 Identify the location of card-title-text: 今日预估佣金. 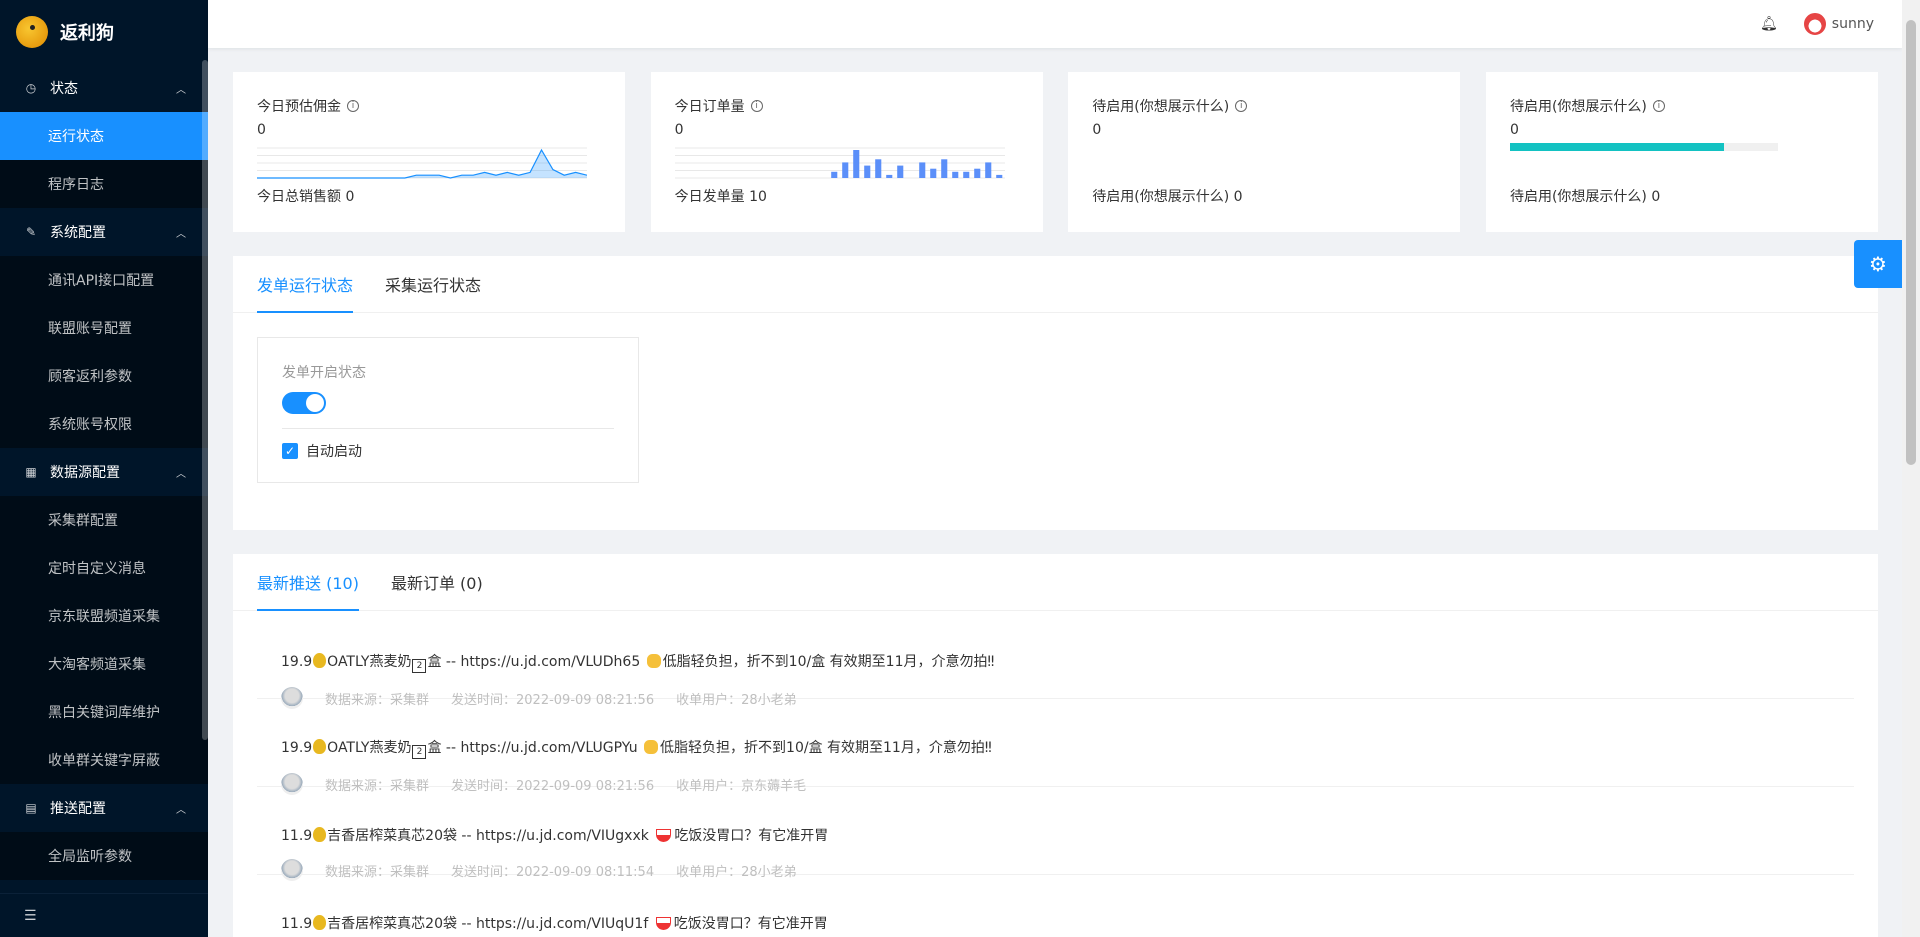
(299, 107).